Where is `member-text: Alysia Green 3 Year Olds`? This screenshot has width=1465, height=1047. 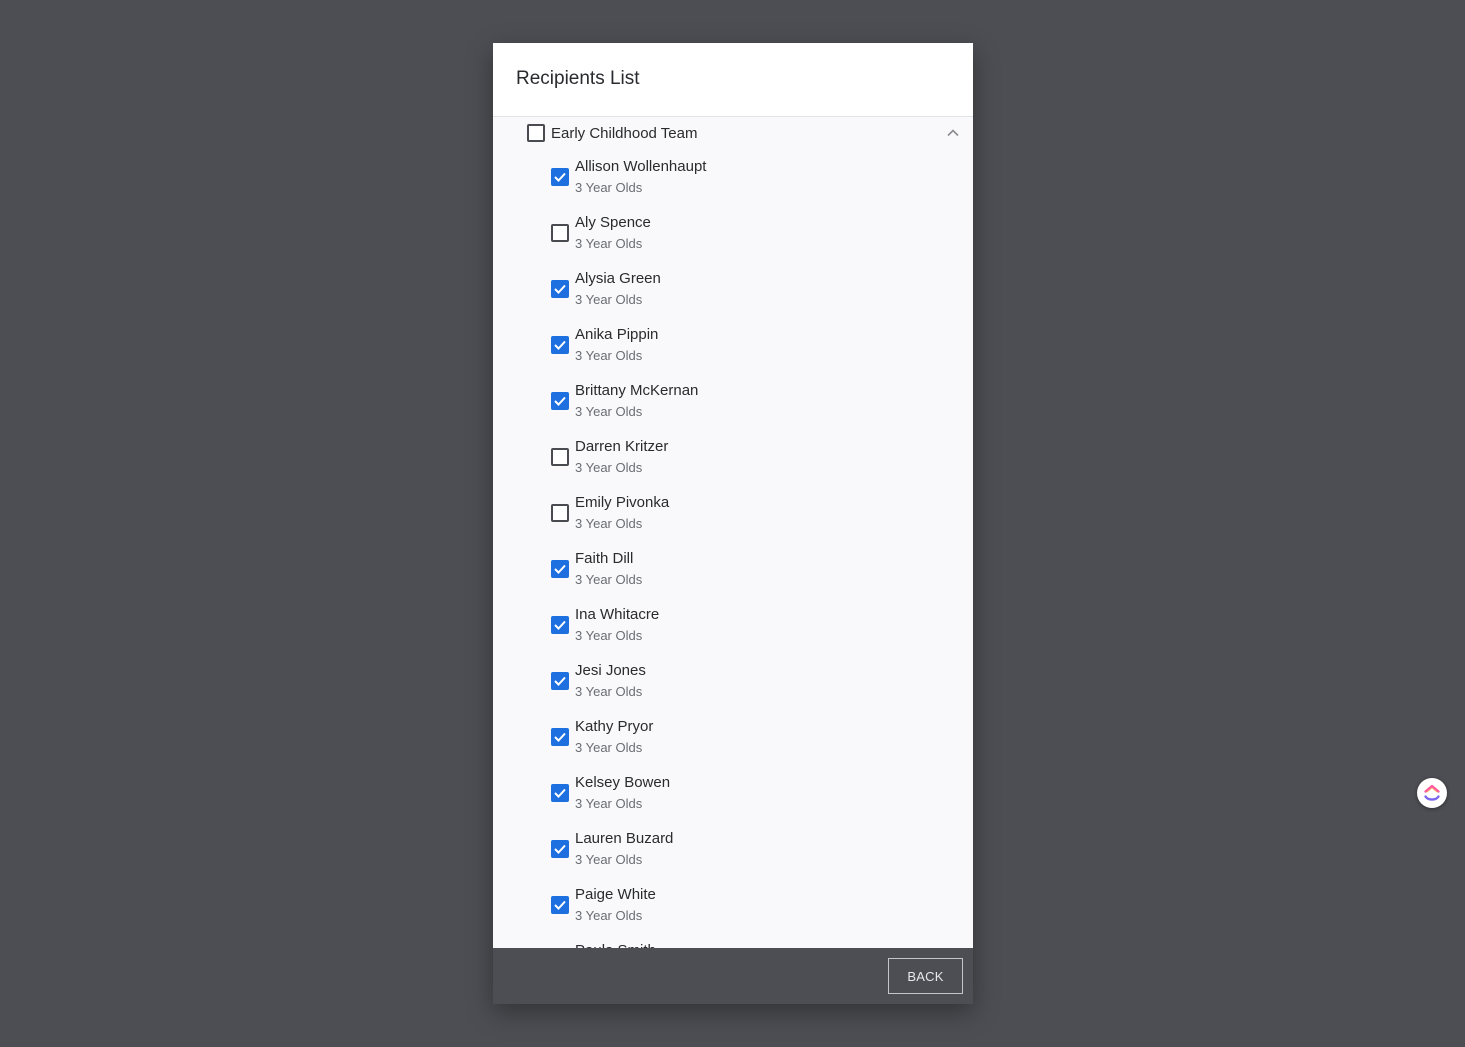 member-text: Alysia Green 3 Year Olds is located at coordinates (618, 289).